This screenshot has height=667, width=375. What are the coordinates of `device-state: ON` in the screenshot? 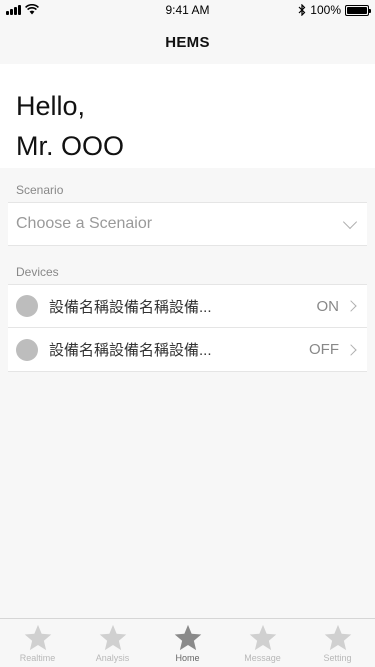 It's located at (328, 306).